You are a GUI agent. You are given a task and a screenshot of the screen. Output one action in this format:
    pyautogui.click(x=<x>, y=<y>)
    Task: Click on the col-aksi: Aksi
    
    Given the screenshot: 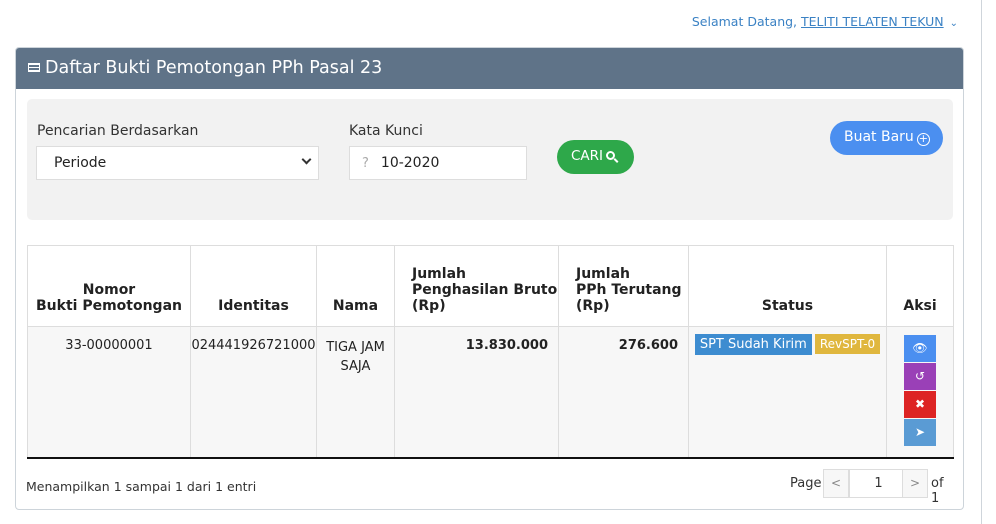 What is the action you would take?
    pyautogui.click(x=920, y=286)
    